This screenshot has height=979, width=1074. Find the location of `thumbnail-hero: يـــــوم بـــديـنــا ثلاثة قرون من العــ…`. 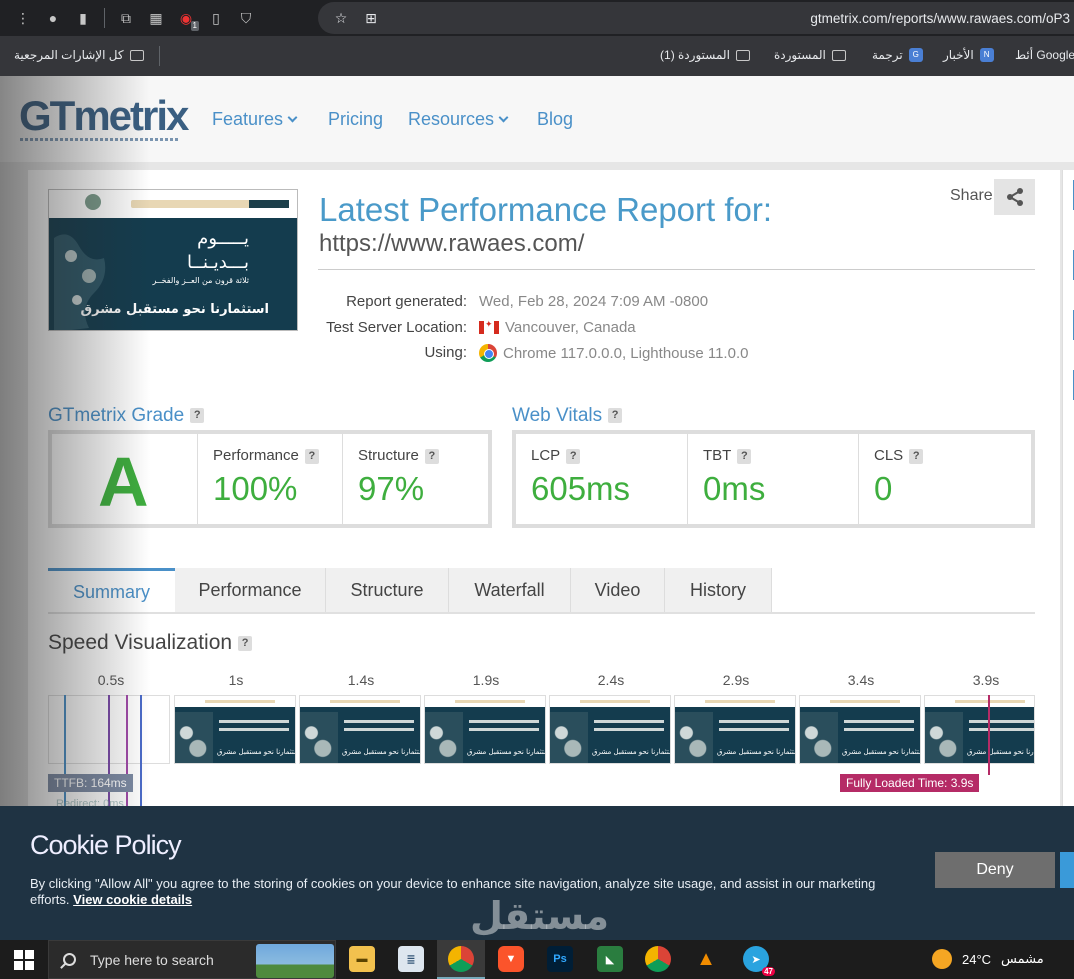

thumbnail-hero: يـــــوم بـــديـنــا ثلاثة قرون من العــ… is located at coordinates (173, 274).